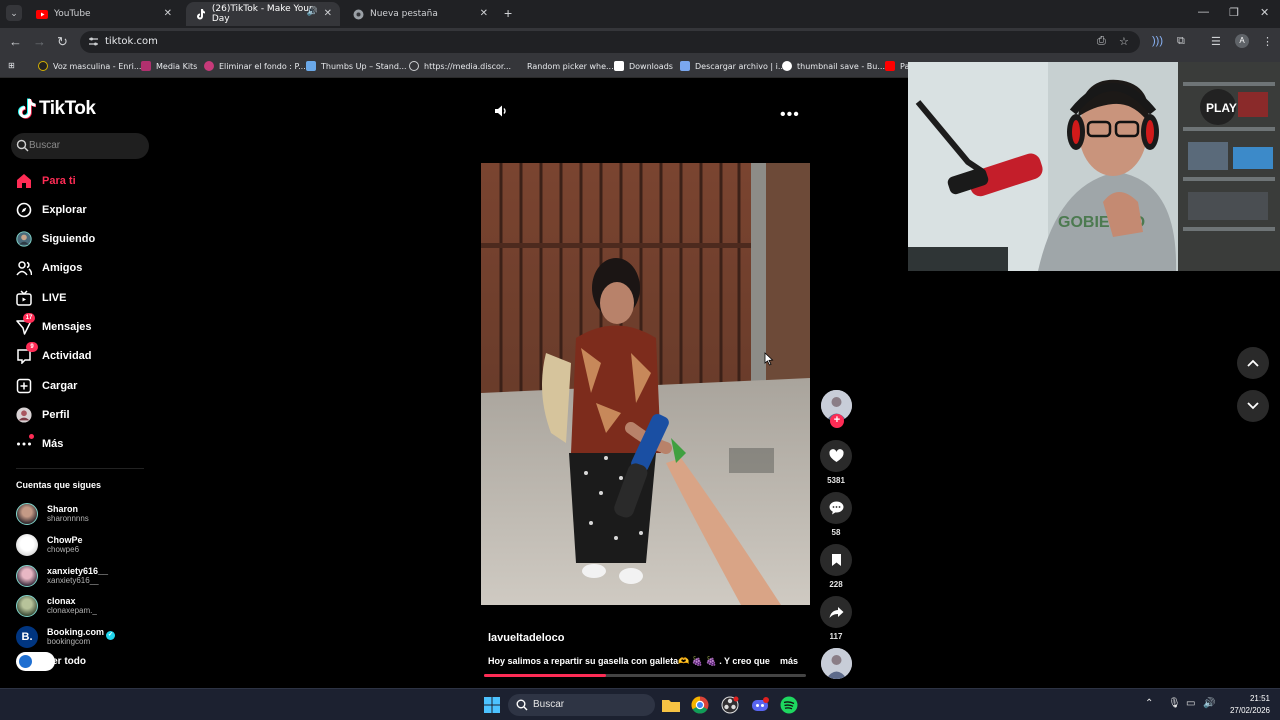 The width and height of the screenshot is (1280, 720). Describe the element at coordinates (837, 421) in the screenshot. I see `follow-plus-button: +` at that location.